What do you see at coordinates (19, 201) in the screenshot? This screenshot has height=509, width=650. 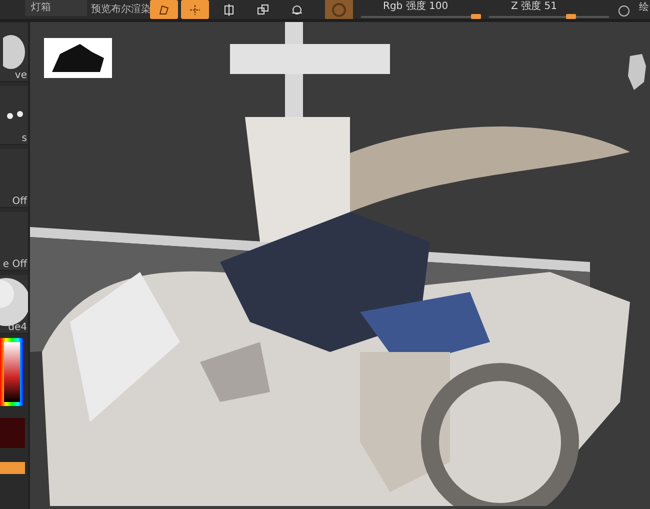 I see `tile-caption: Off` at bounding box center [19, 201].